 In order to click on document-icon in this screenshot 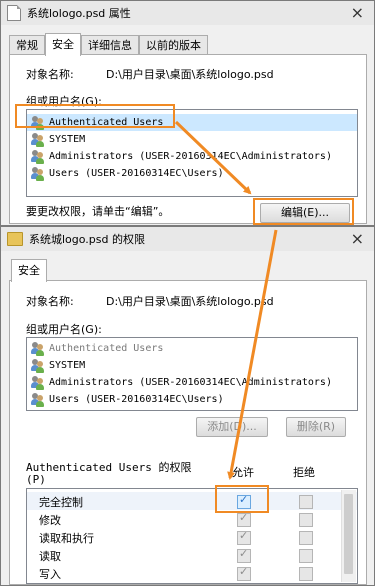, I will do `click(14, 13)`.